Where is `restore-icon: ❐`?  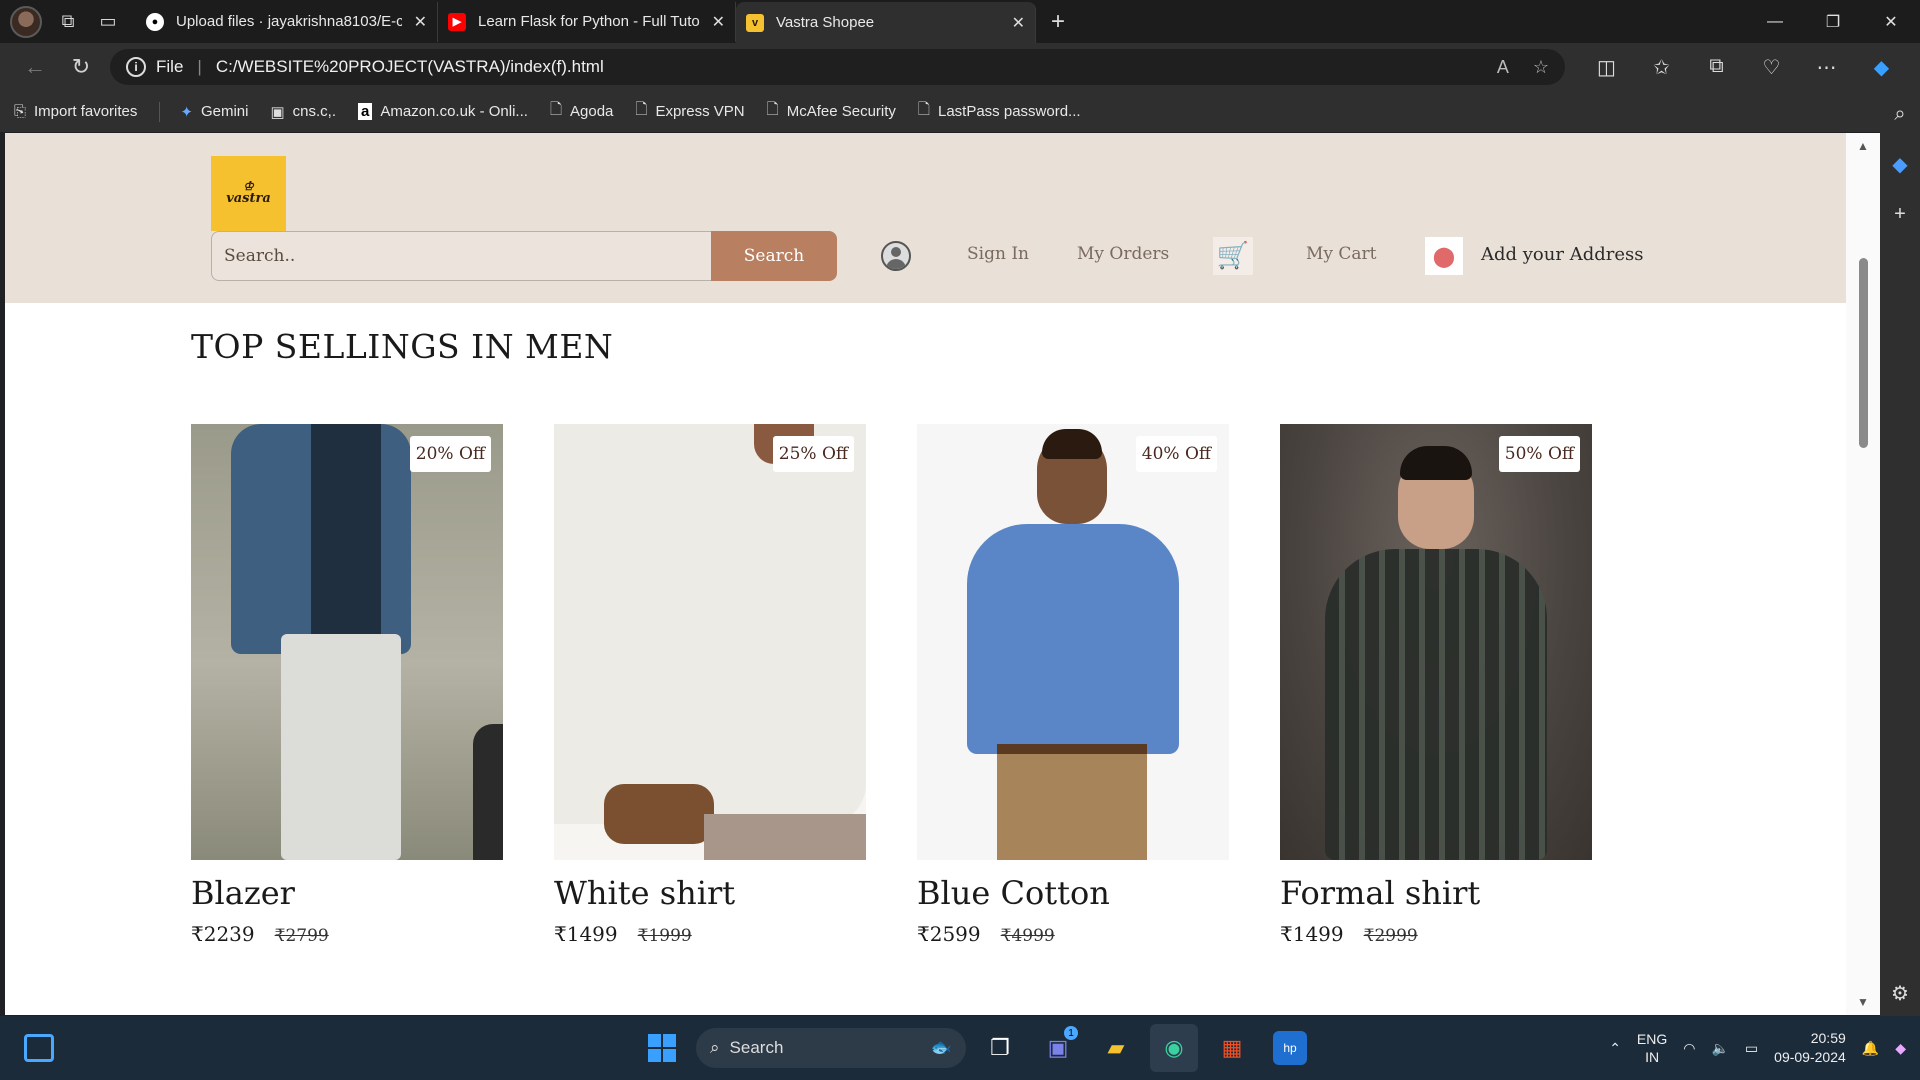 restore-icon: ❐ is located at coordinates (1833, 21).